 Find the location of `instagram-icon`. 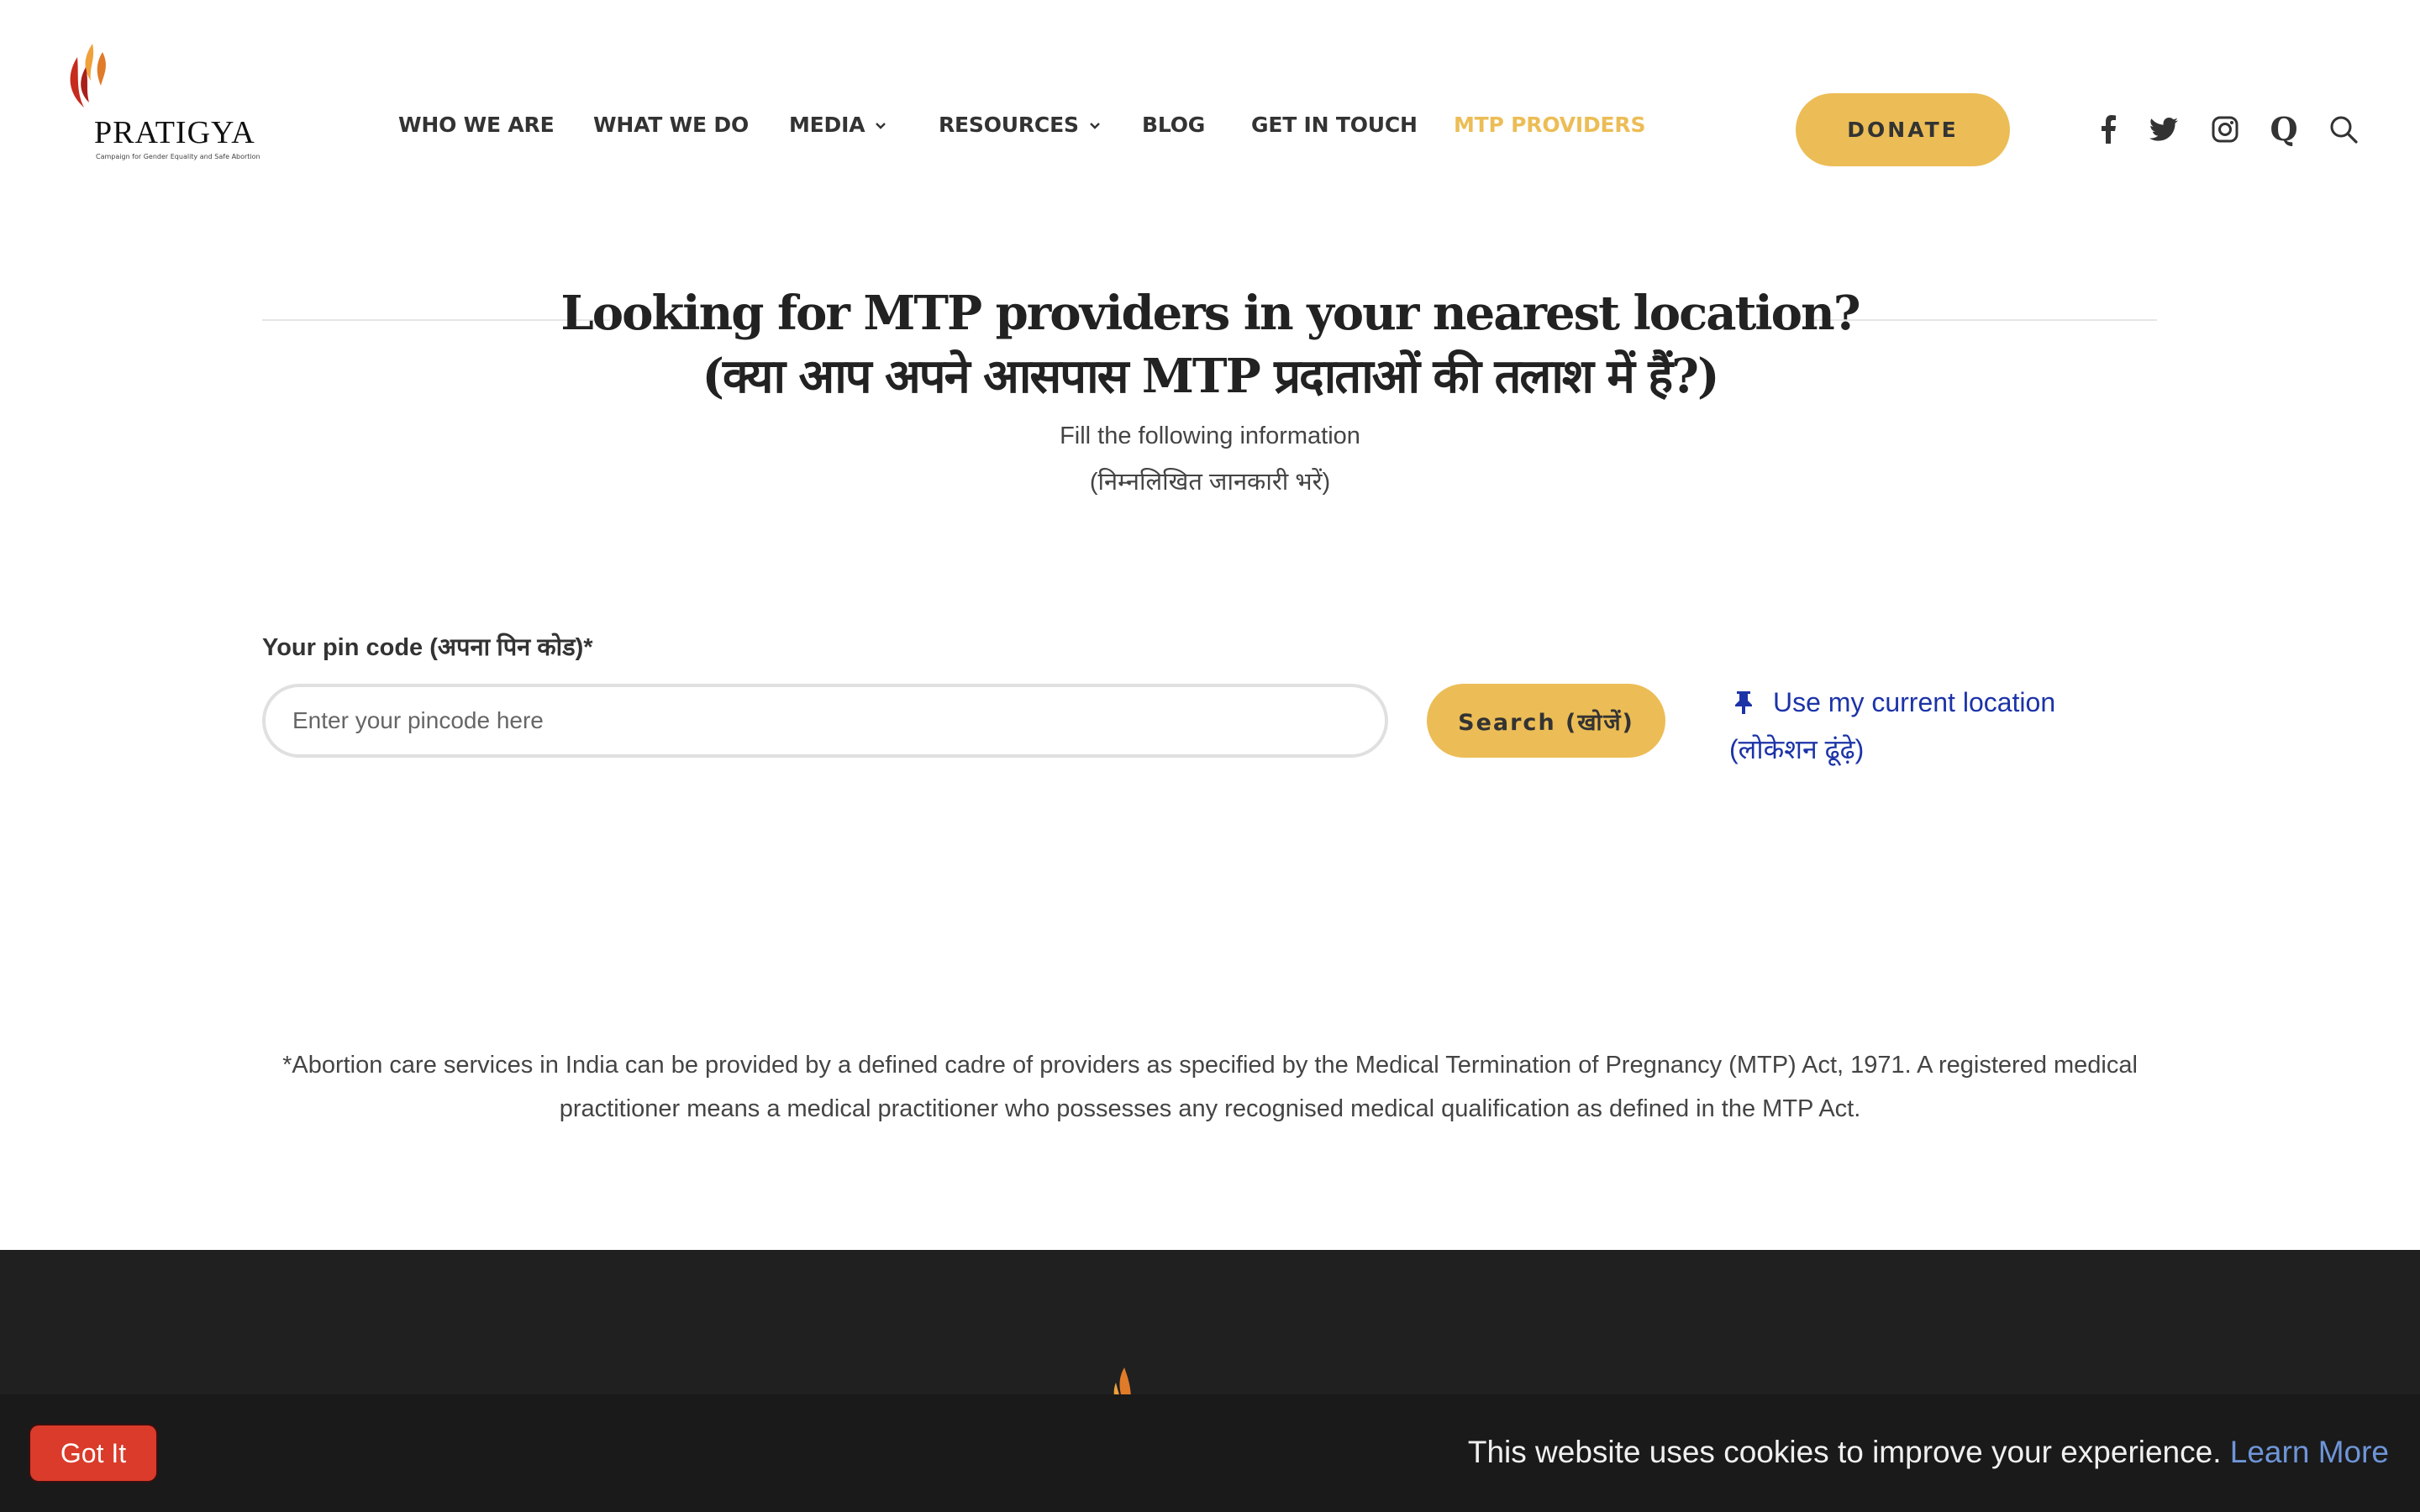

instagram-icon is located at coordinates (2225, 129).